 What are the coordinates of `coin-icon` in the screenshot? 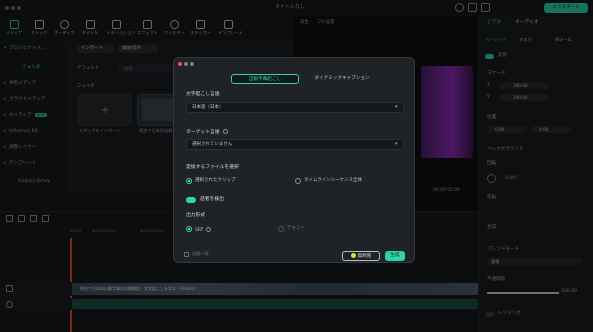 It's located at (353, 255).